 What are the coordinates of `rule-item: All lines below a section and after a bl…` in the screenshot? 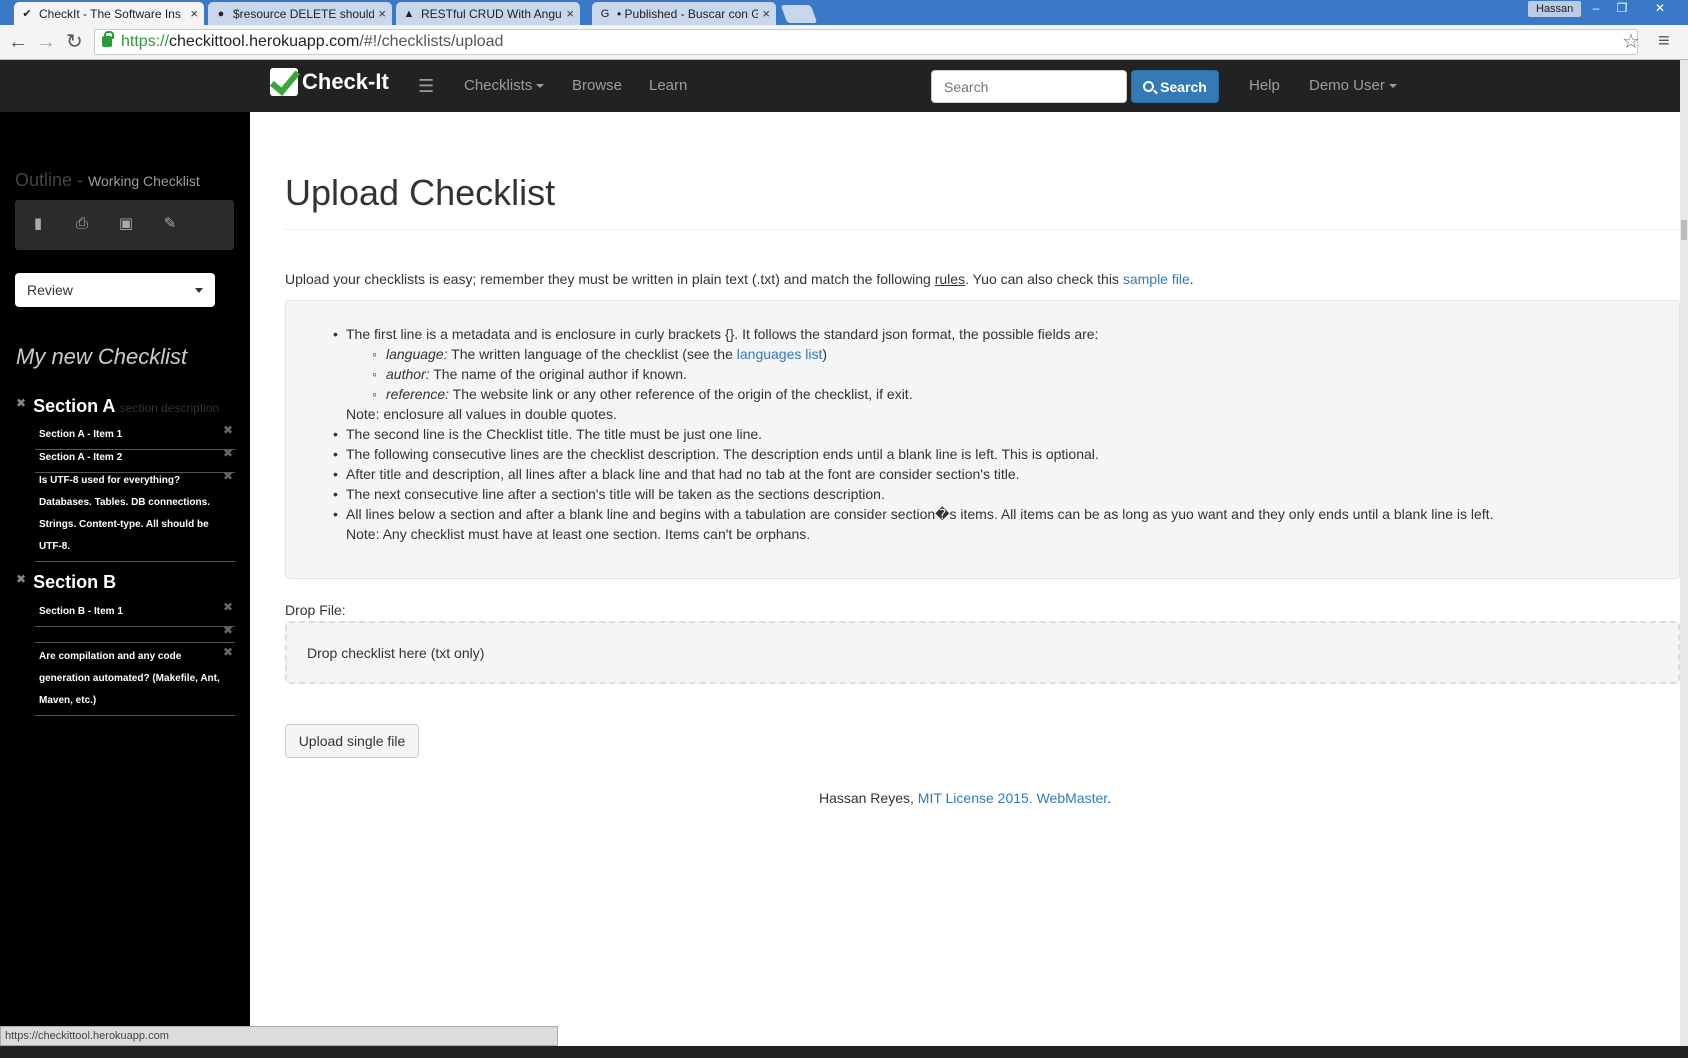 It's located at (913, 514).